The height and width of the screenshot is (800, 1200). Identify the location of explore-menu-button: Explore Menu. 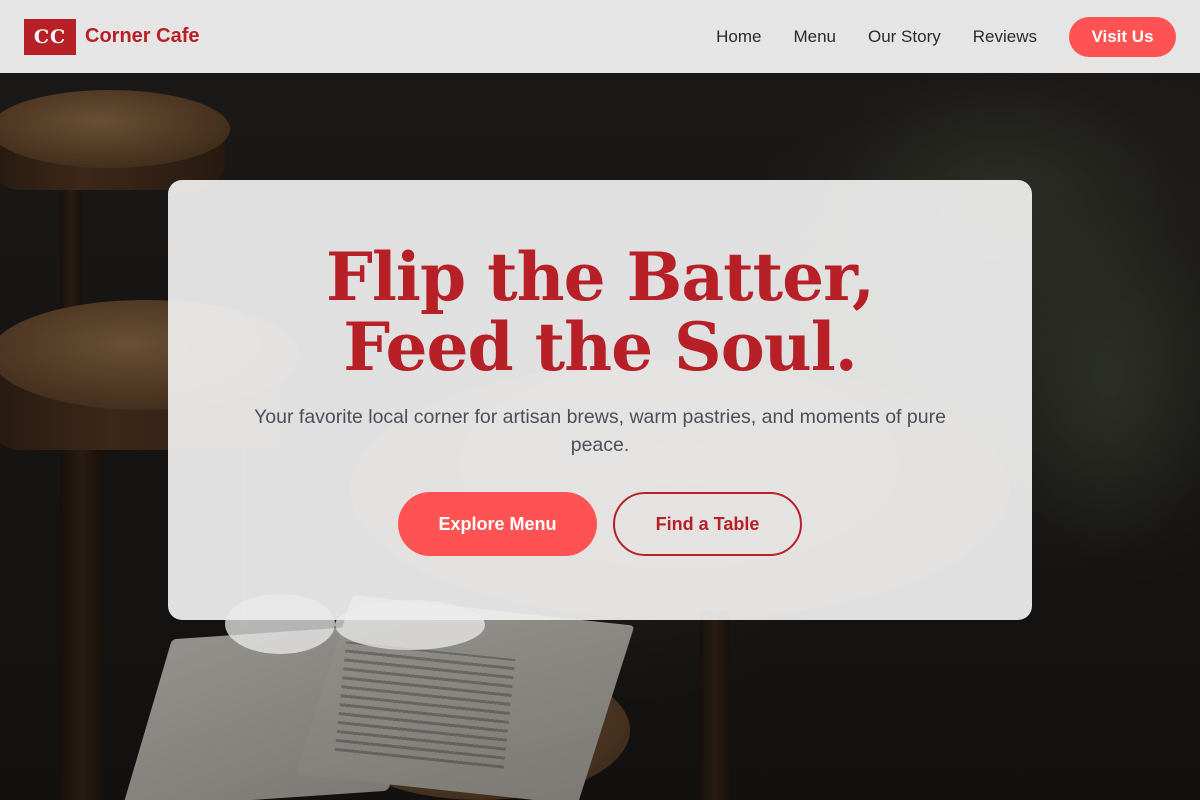
(497, 524).